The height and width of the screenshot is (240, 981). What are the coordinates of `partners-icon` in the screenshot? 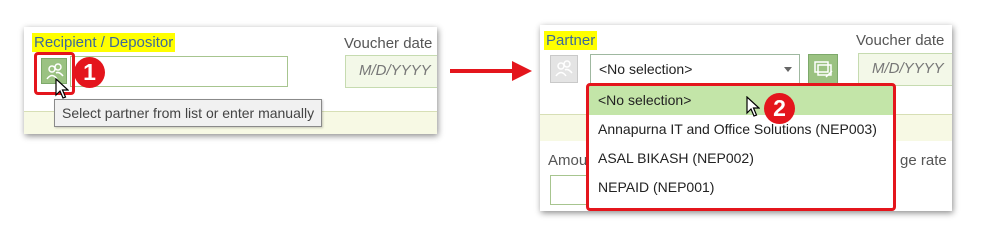 It's located at (564, 68).